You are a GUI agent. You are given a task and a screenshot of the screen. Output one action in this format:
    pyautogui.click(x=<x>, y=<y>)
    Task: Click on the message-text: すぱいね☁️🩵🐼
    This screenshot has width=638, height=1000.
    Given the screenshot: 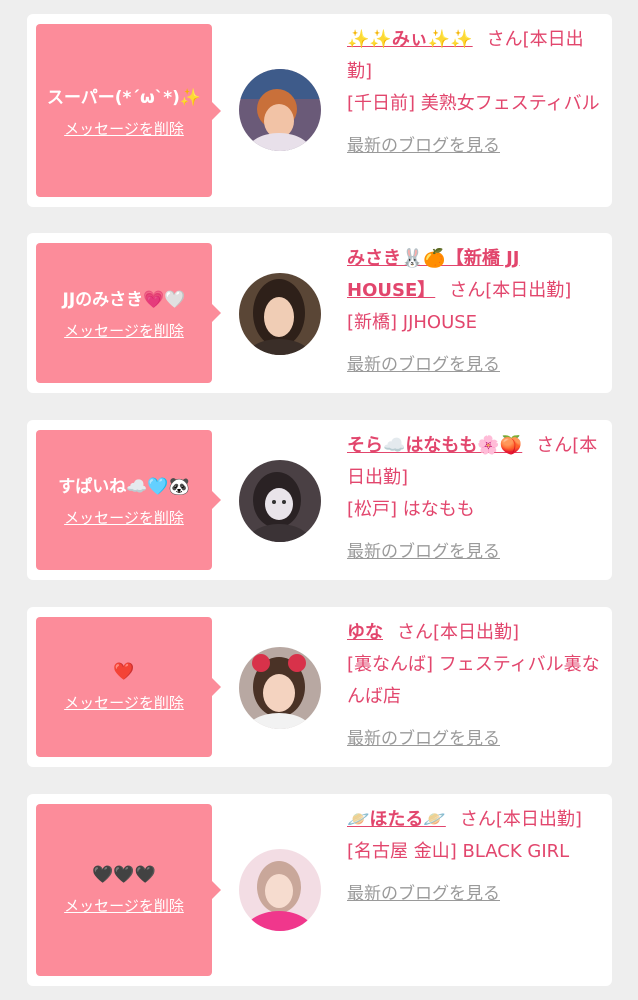 What is the action you would take?
    pyautogui.click(x=124, y=487)
    